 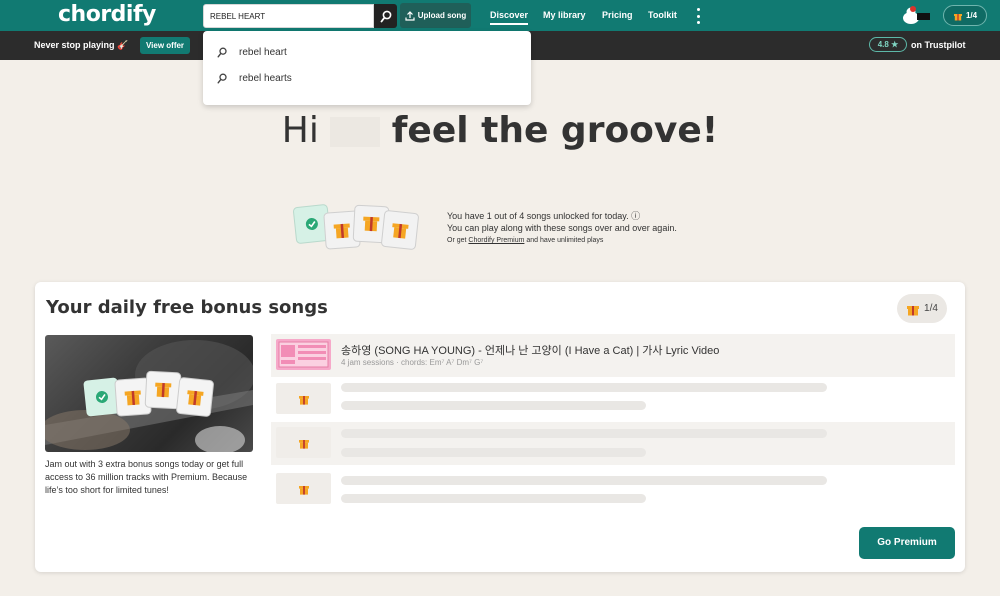 I want to click on bonus-count: 1/4, so click(x=931, y=308).